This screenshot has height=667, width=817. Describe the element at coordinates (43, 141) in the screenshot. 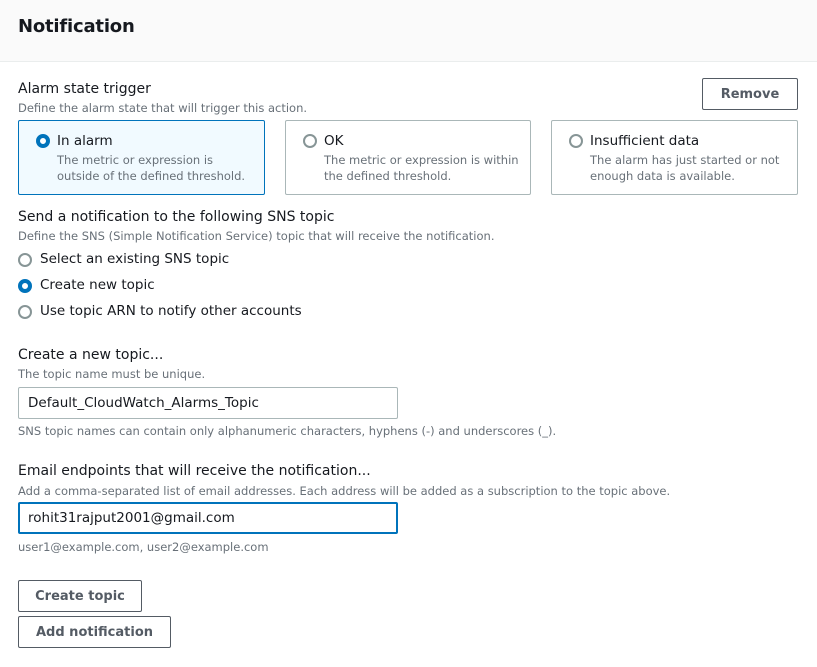

I see `radio-in-alarm` at that location.